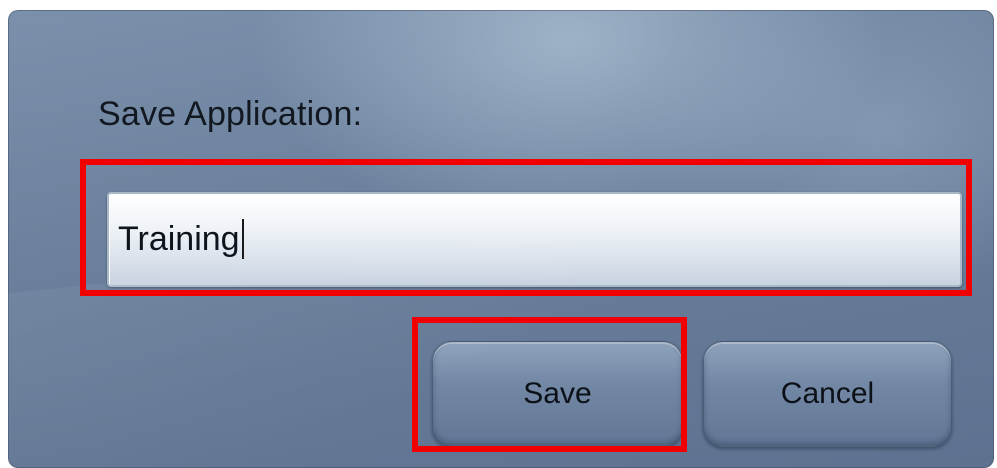  What do you see at coordinates (827, 394) in the screenshot?
I see `cancel-button: Cancel` at bounding box center [827, 394].